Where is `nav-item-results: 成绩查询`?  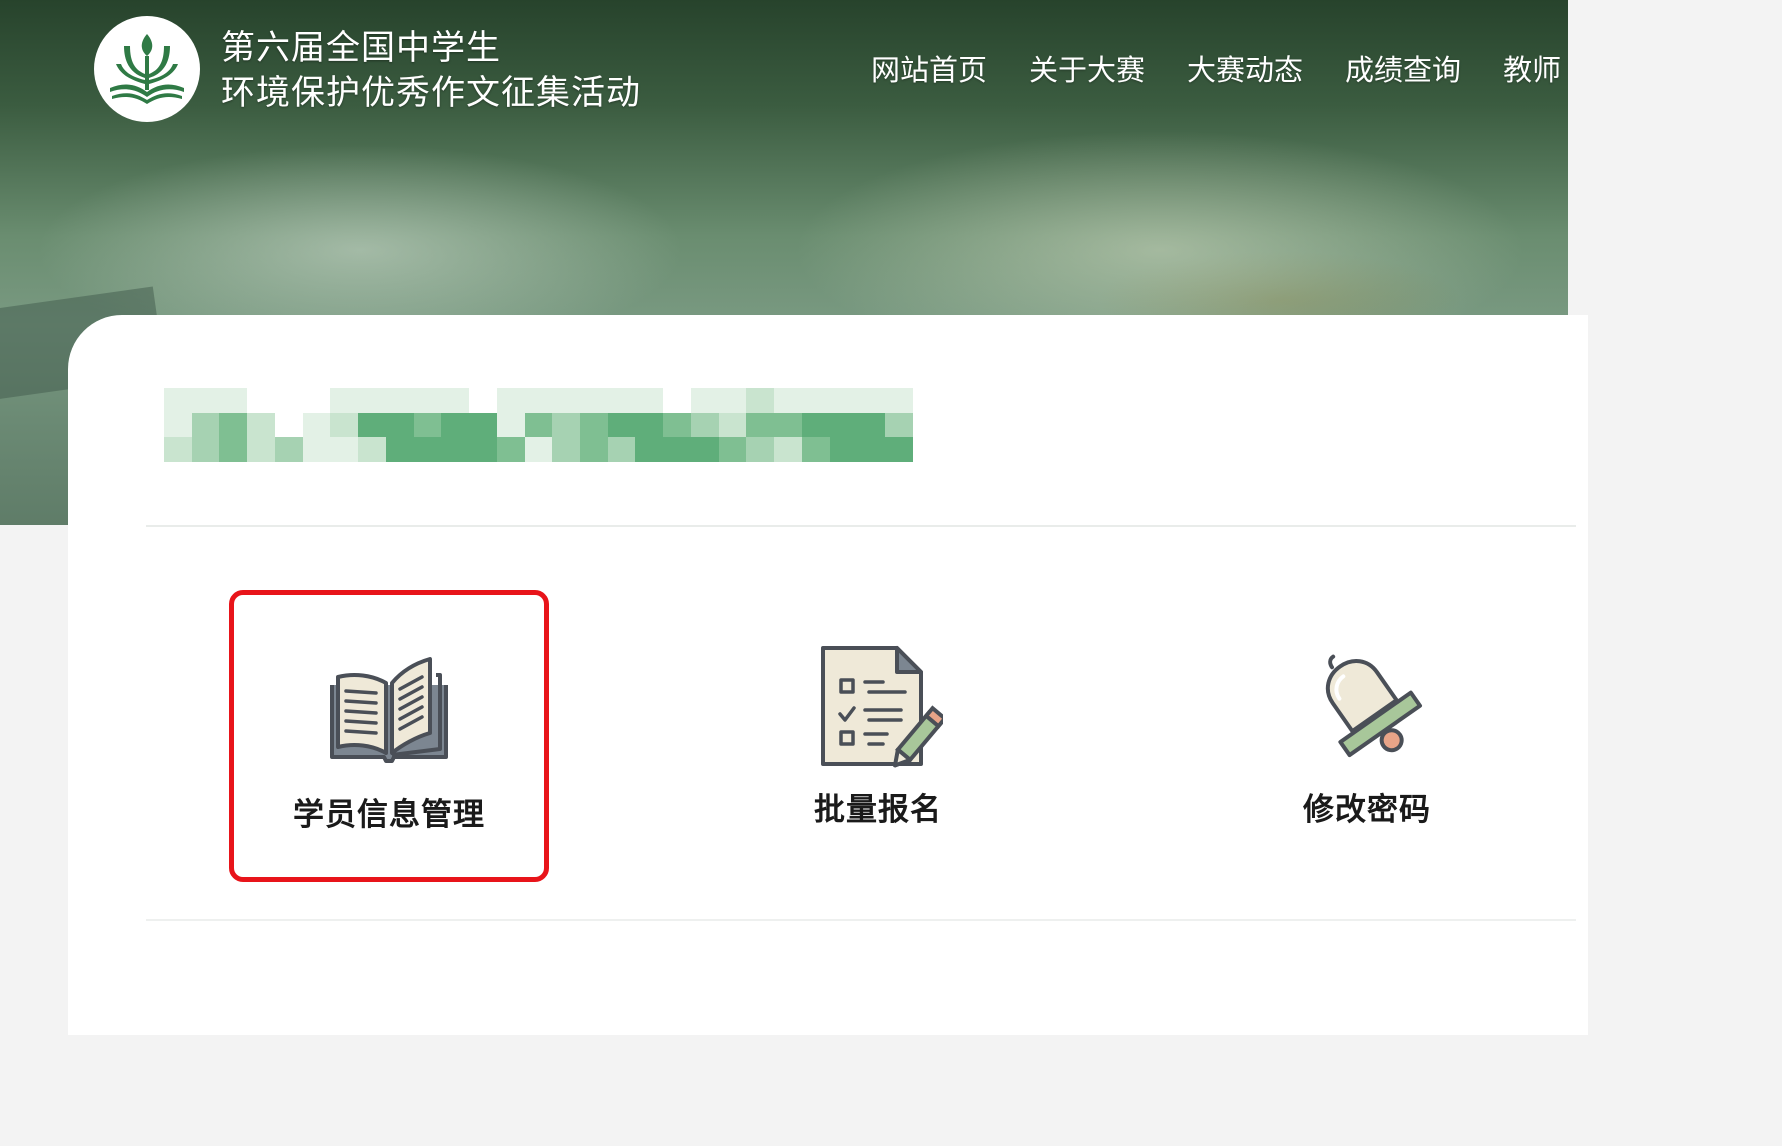
nav-item-results: 成绩查询 is located at coordinates (1403, 70).